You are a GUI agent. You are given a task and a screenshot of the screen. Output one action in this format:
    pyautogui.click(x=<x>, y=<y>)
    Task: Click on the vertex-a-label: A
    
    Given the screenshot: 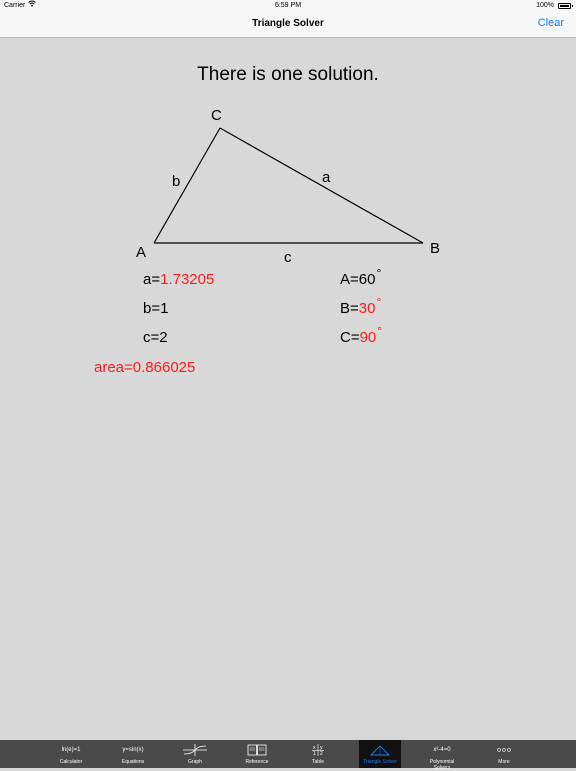 What is the action you would take?
    pyautogui.click(x=141, y=252)
    